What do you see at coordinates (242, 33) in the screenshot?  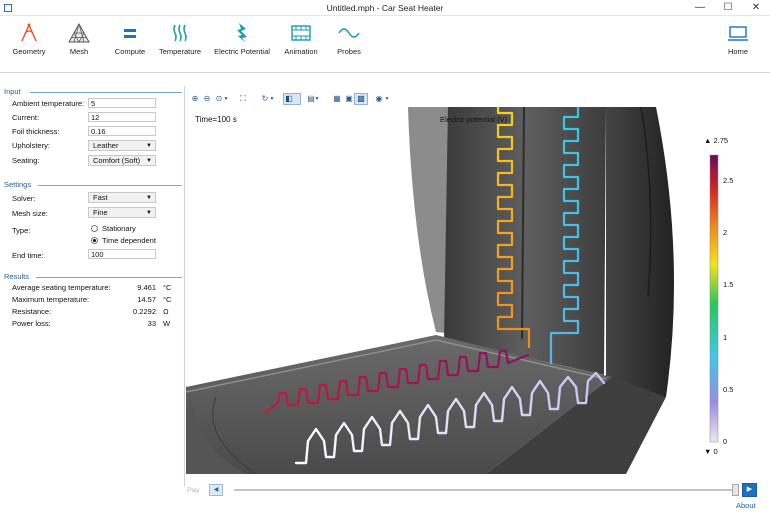 I see `electric-potential-icon` at bounding box center [242, 33].